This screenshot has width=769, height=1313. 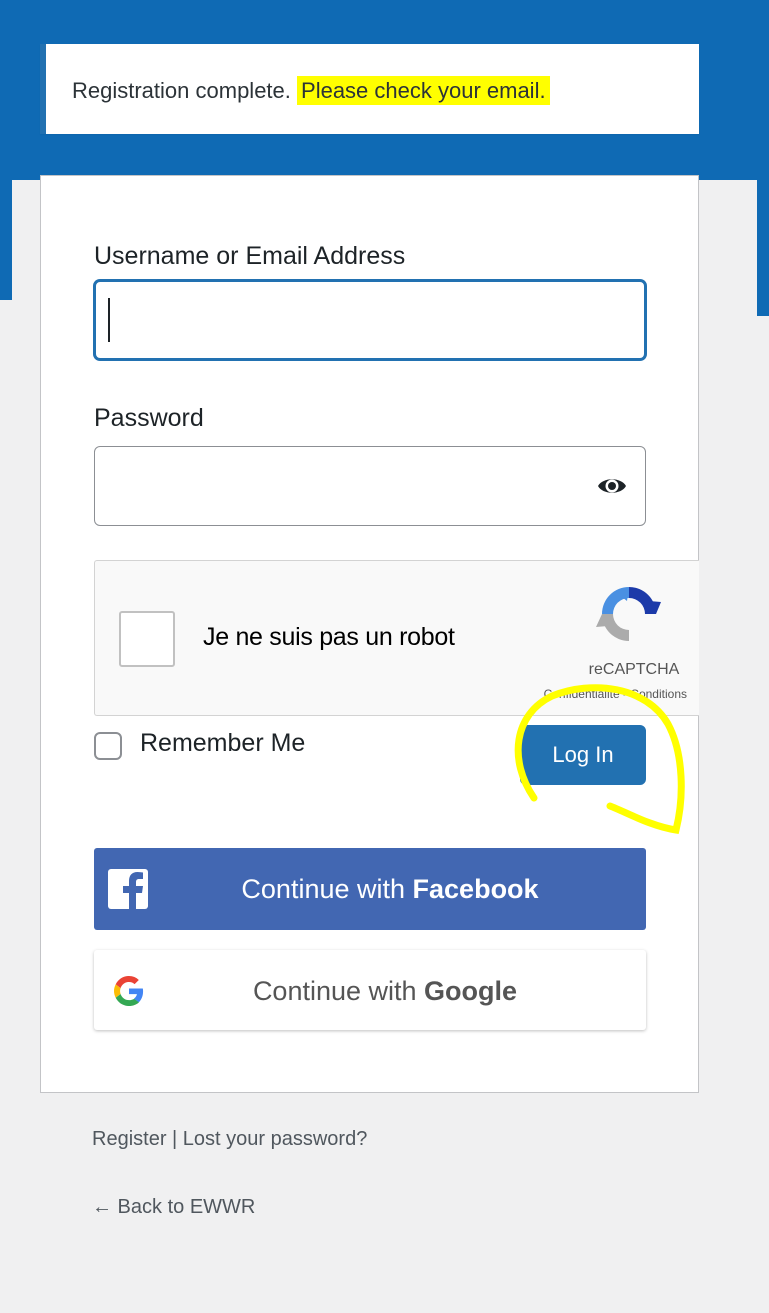 I want to click on text-caret, so click(x=109, y=320).